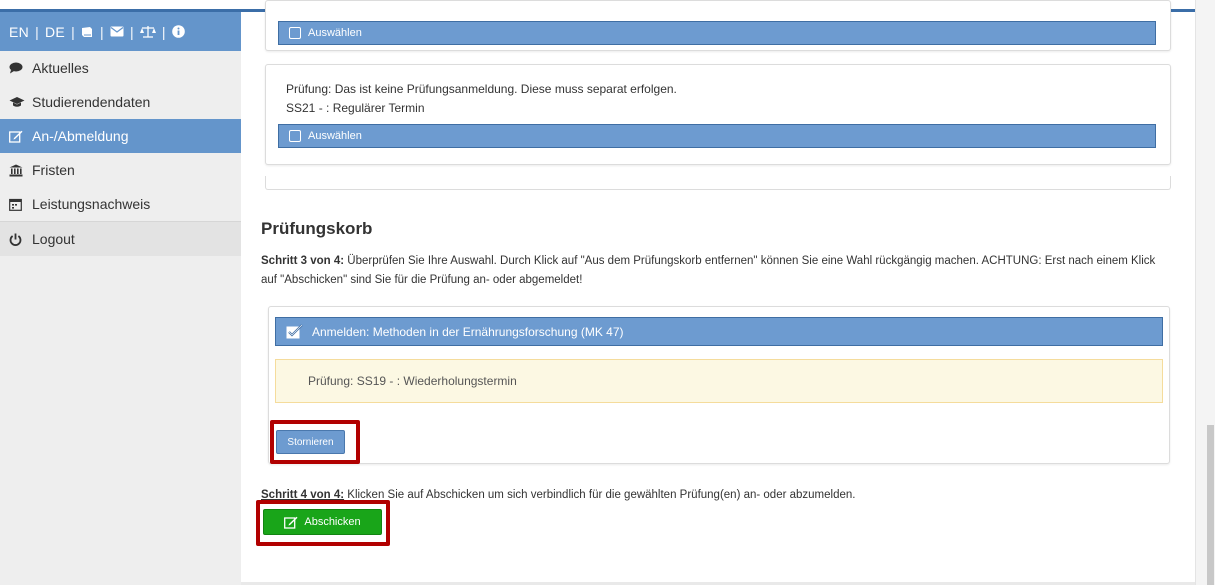  I want to click on calendar-icon, so click(18, 204).